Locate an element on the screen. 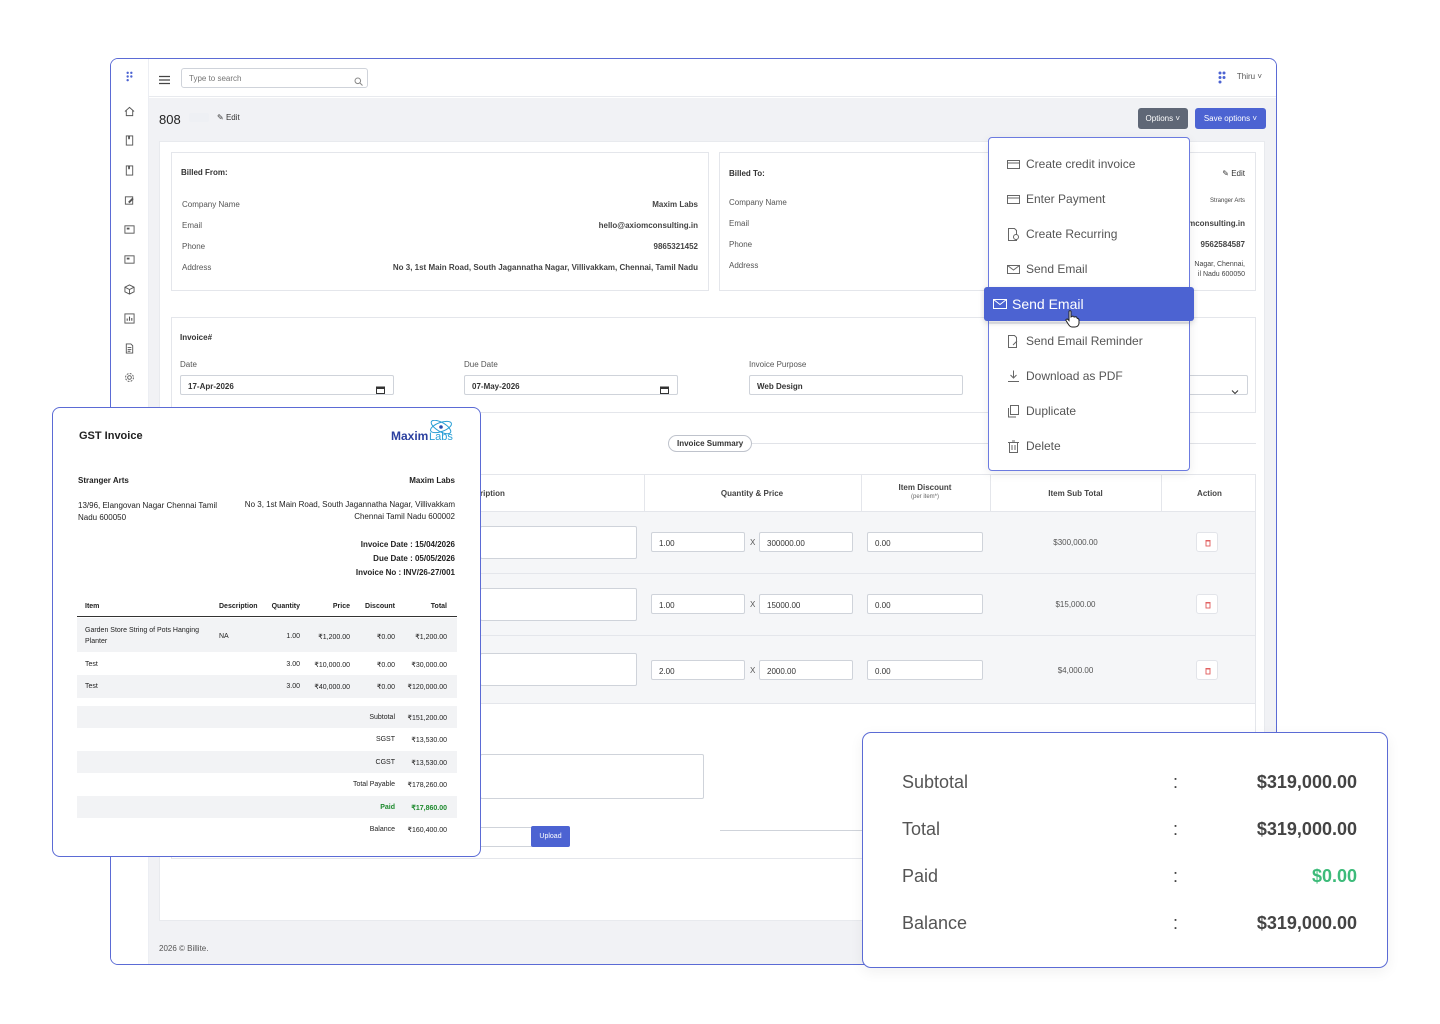 Image resolution: width=1440 pixels, height=1024 pixels. paid-value: $0.00 is located at coordinates (1334, 876).